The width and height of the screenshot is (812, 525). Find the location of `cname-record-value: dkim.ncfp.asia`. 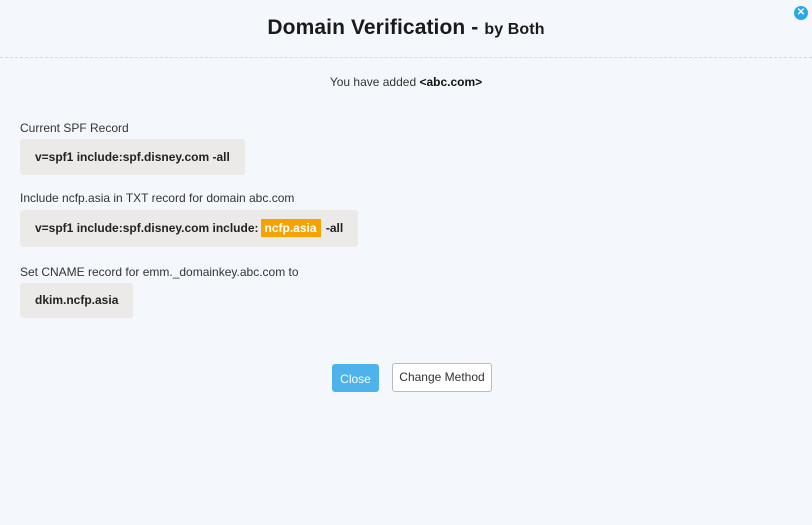

cname-record-value: dkim.ncfp.asia is located at coordinates (77, 300).